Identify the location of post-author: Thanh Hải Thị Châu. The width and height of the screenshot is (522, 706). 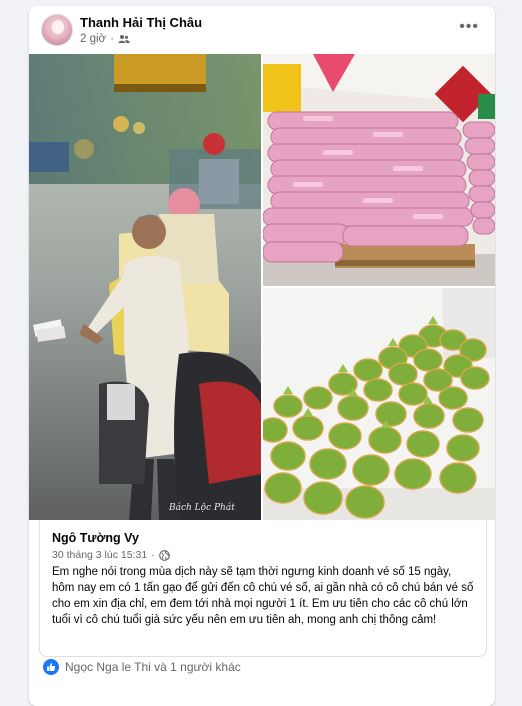
(141, 22).